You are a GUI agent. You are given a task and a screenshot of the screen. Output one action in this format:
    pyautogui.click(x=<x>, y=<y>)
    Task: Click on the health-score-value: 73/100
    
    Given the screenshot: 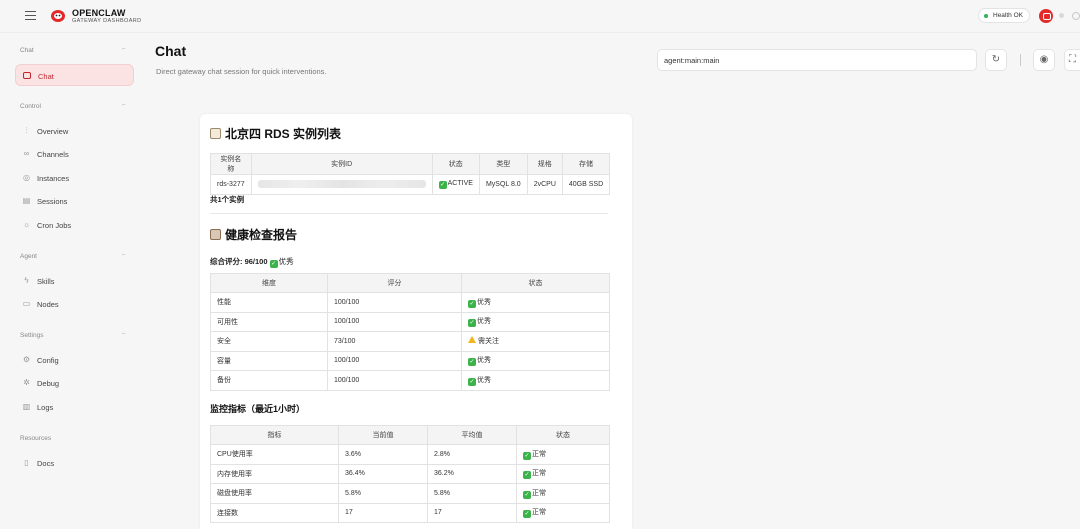 What is the action you would take?
    pyautogui.click(x=394, y=341)
    